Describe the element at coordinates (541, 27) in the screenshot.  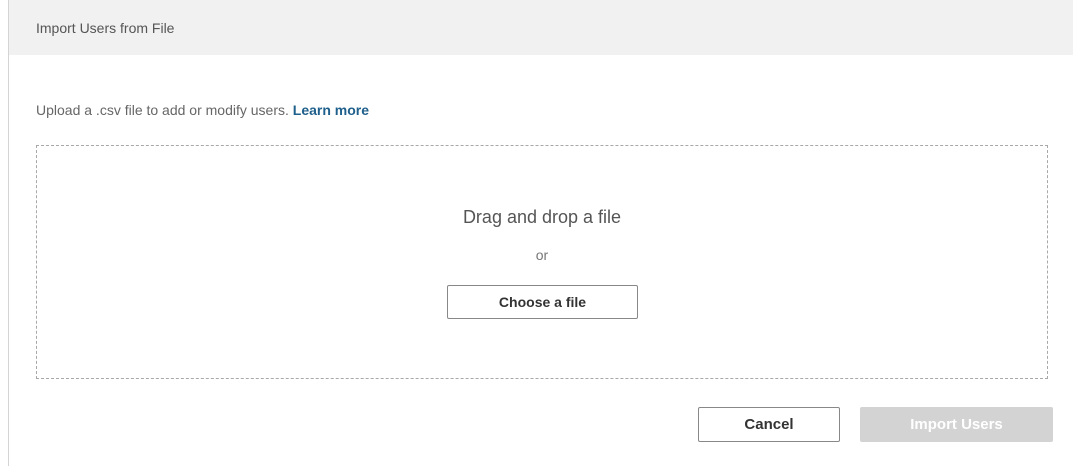
I see `dialog-header: Import Users from File` at that location.